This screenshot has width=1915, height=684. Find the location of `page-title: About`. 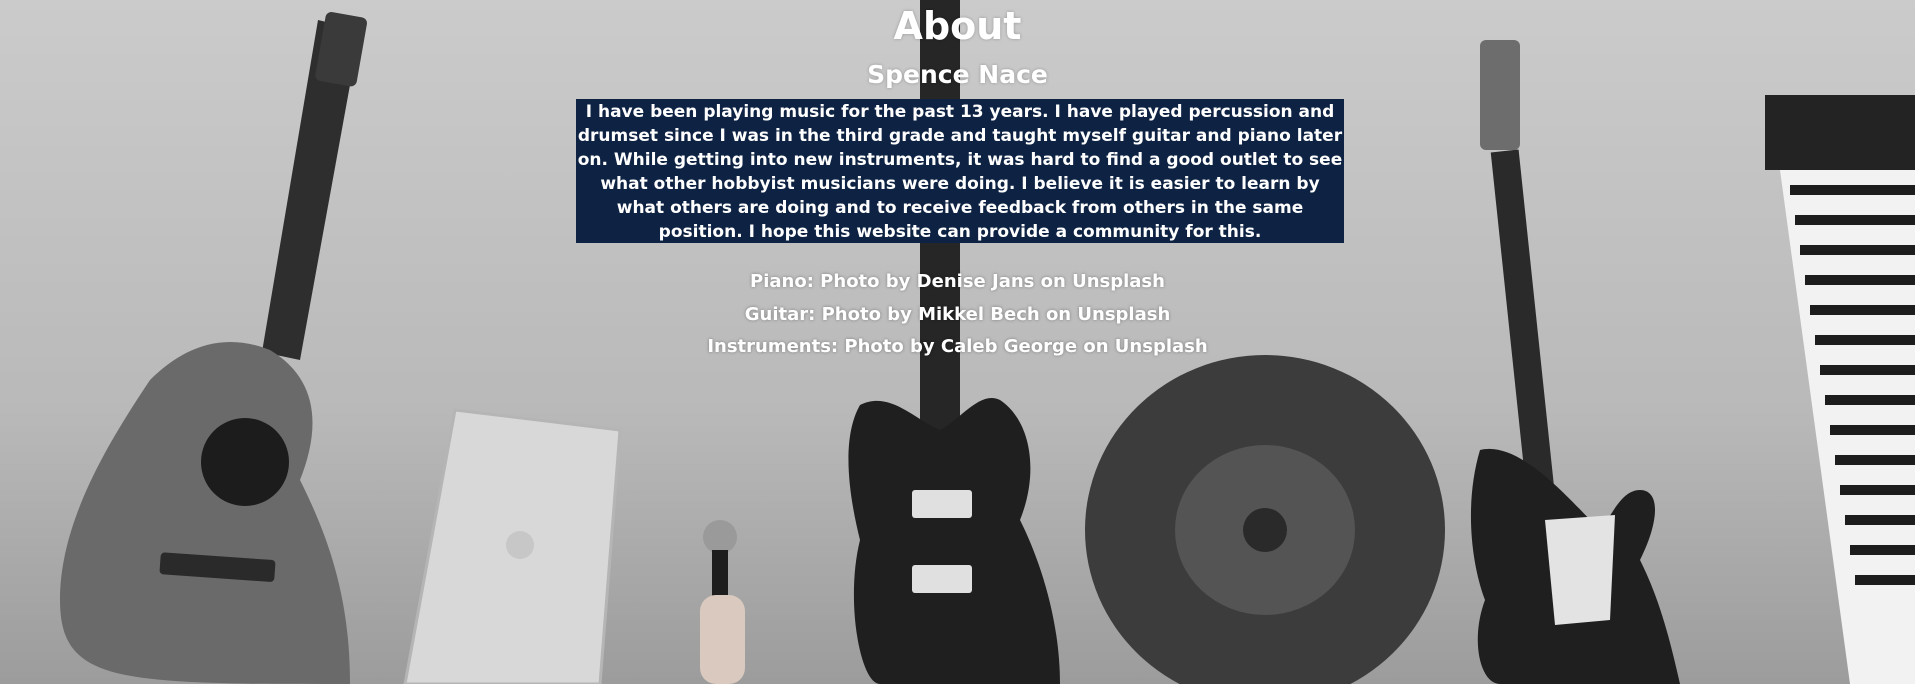

page-title: About is located at coordinates (957, 26).